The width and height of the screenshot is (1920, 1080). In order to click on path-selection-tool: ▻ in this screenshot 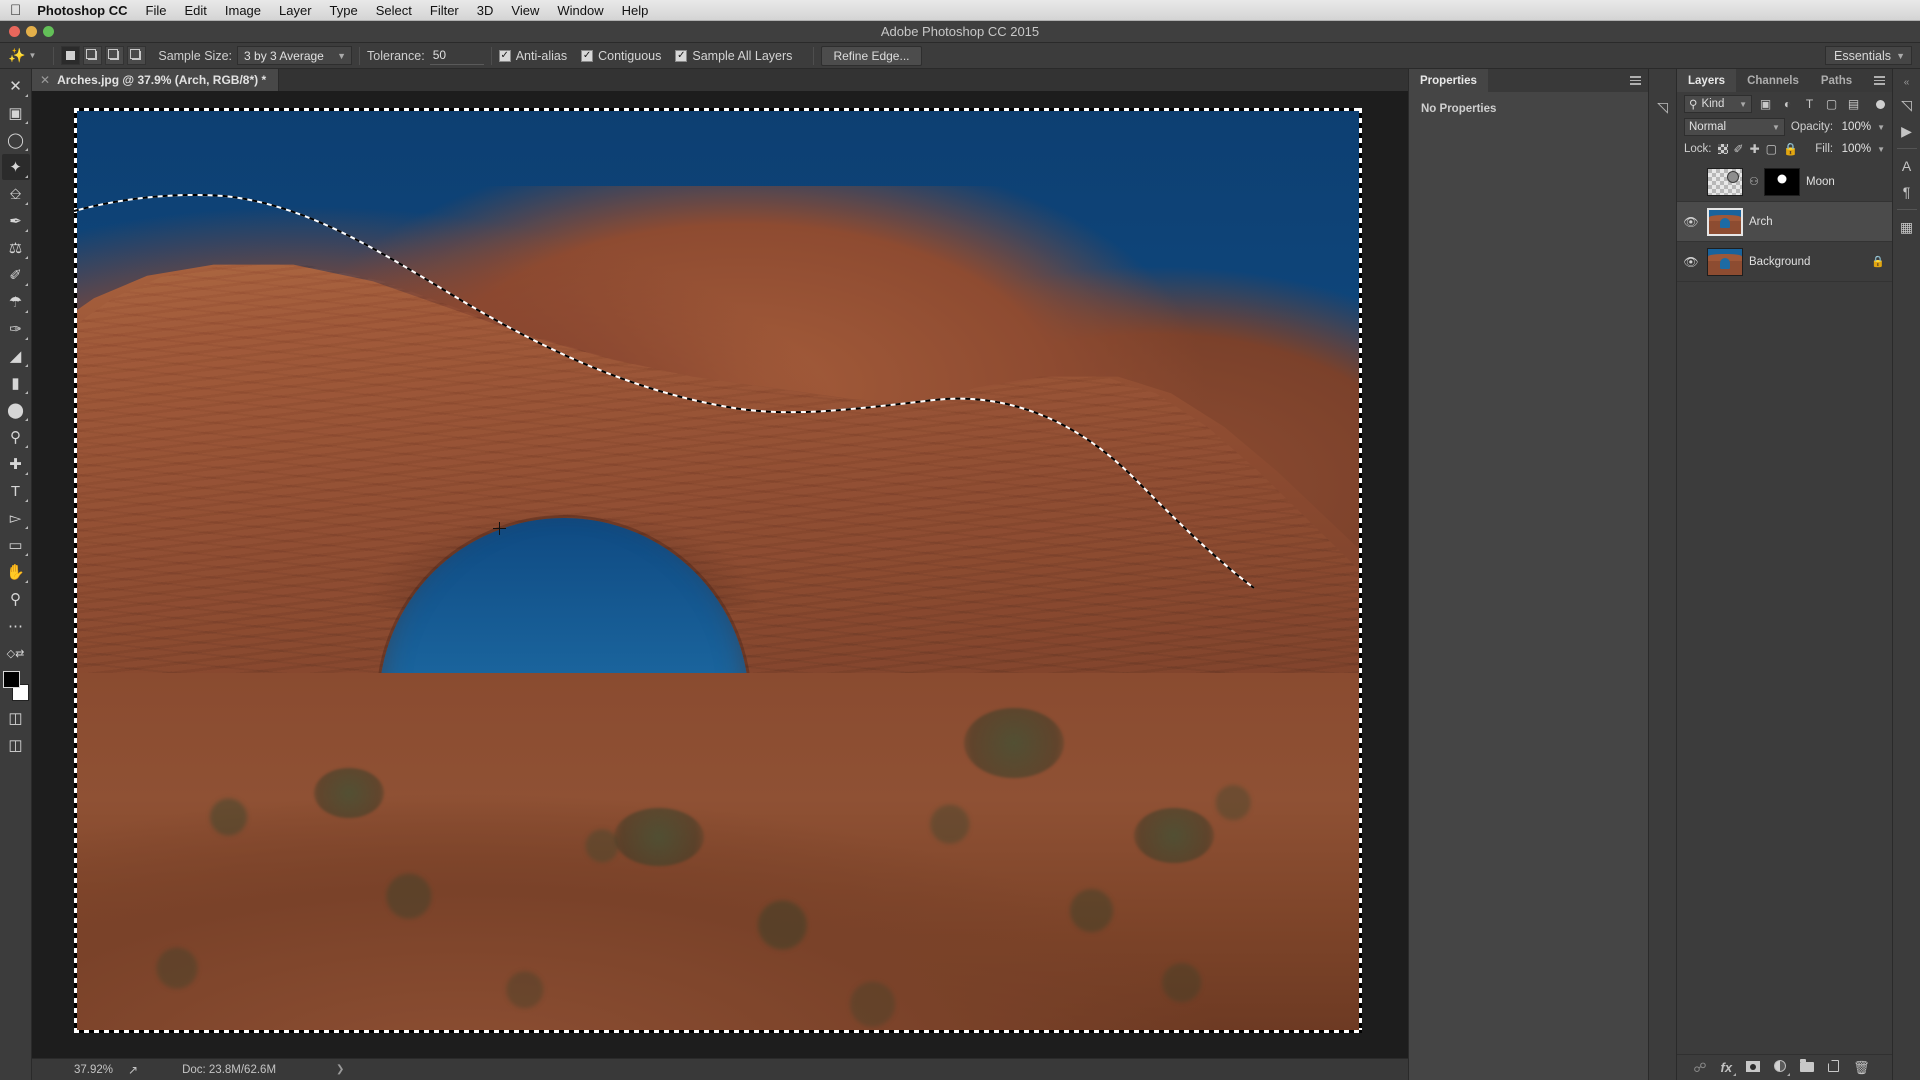, I will do `click(16, 518)`.